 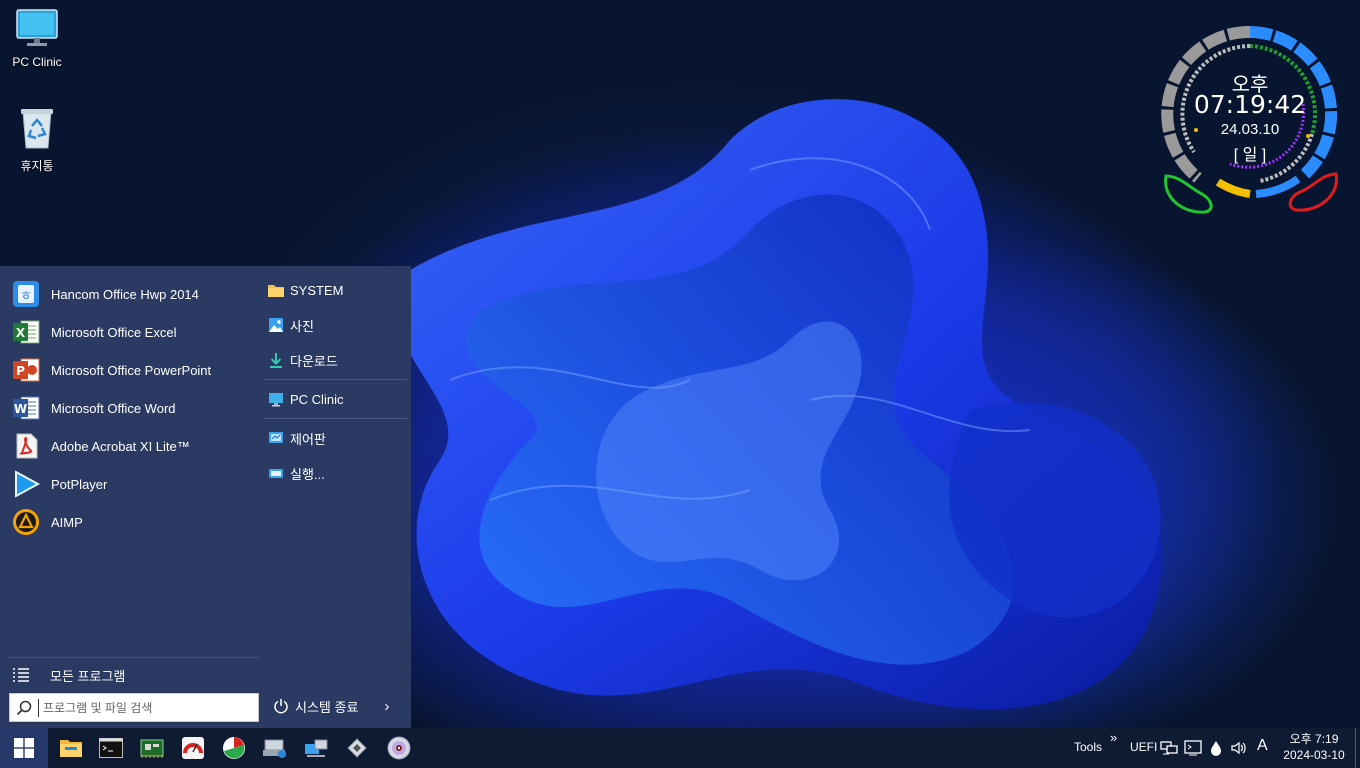 What do you see at coordinates (1193, 748) in the screenshot?
I see `terminal-icon` at bounding box center [1193, 748].